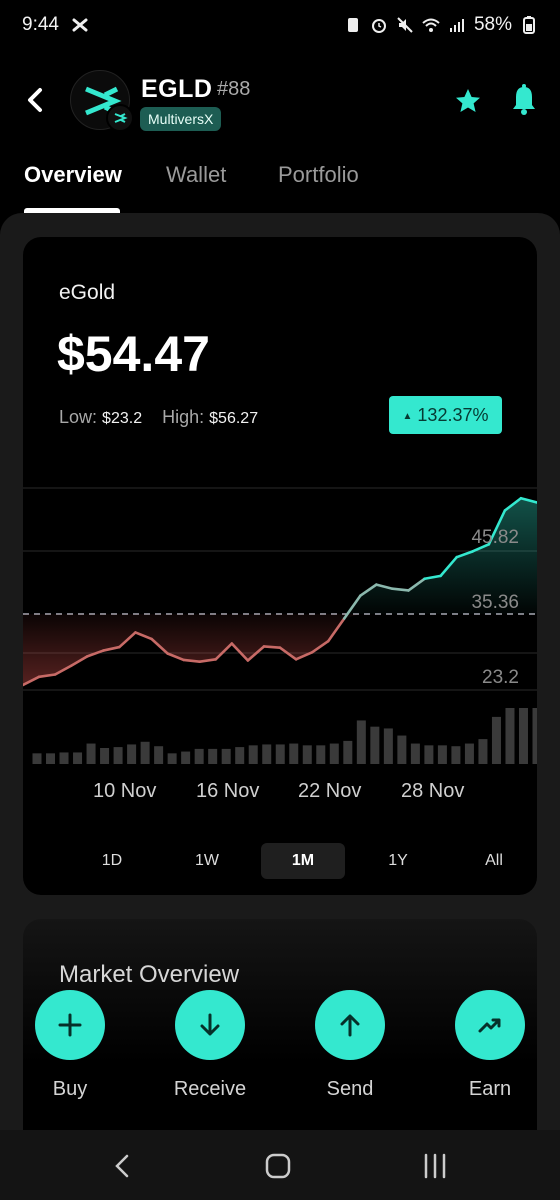  What do you see at coordinates (495, 537) in the screenshot?
I see `y-tick-label: 45.82` at bounding box center [495, 537].